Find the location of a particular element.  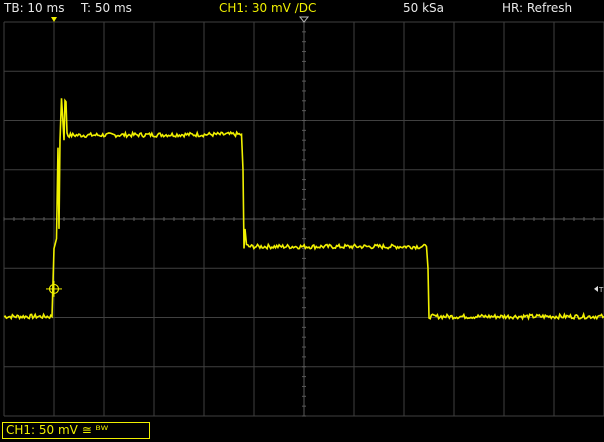

trigger-level-arrow-icon is located at coordinates (596, 288).